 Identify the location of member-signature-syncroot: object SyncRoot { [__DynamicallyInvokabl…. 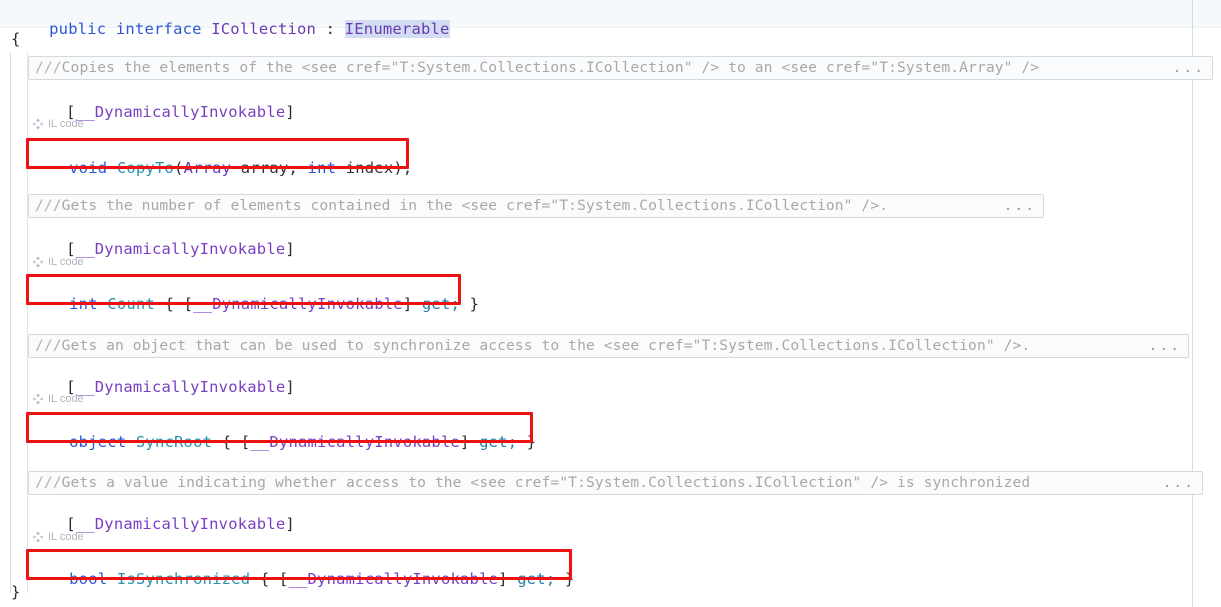
(283, 442).